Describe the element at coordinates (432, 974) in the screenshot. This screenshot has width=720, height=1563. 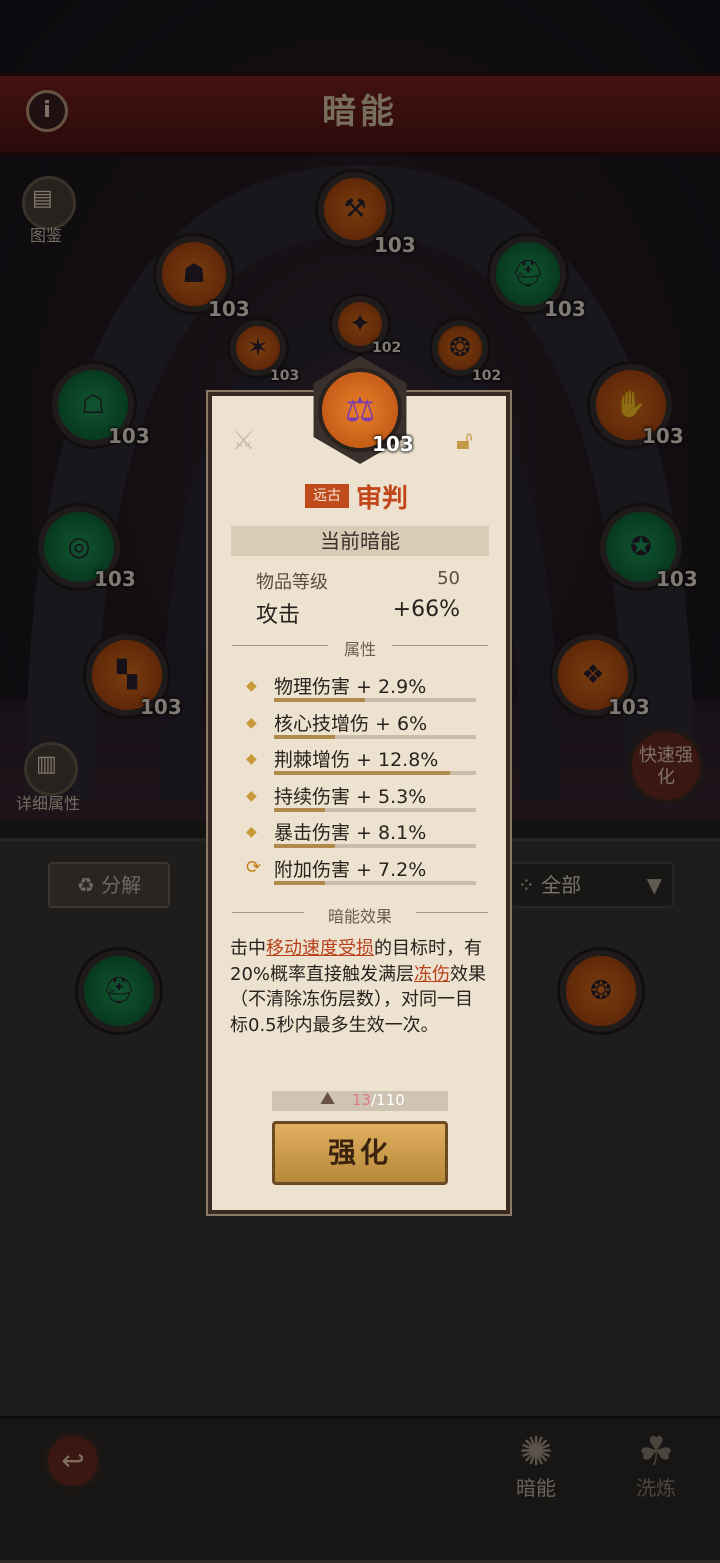
I see `effect-keyword: 冻伤` at that location.